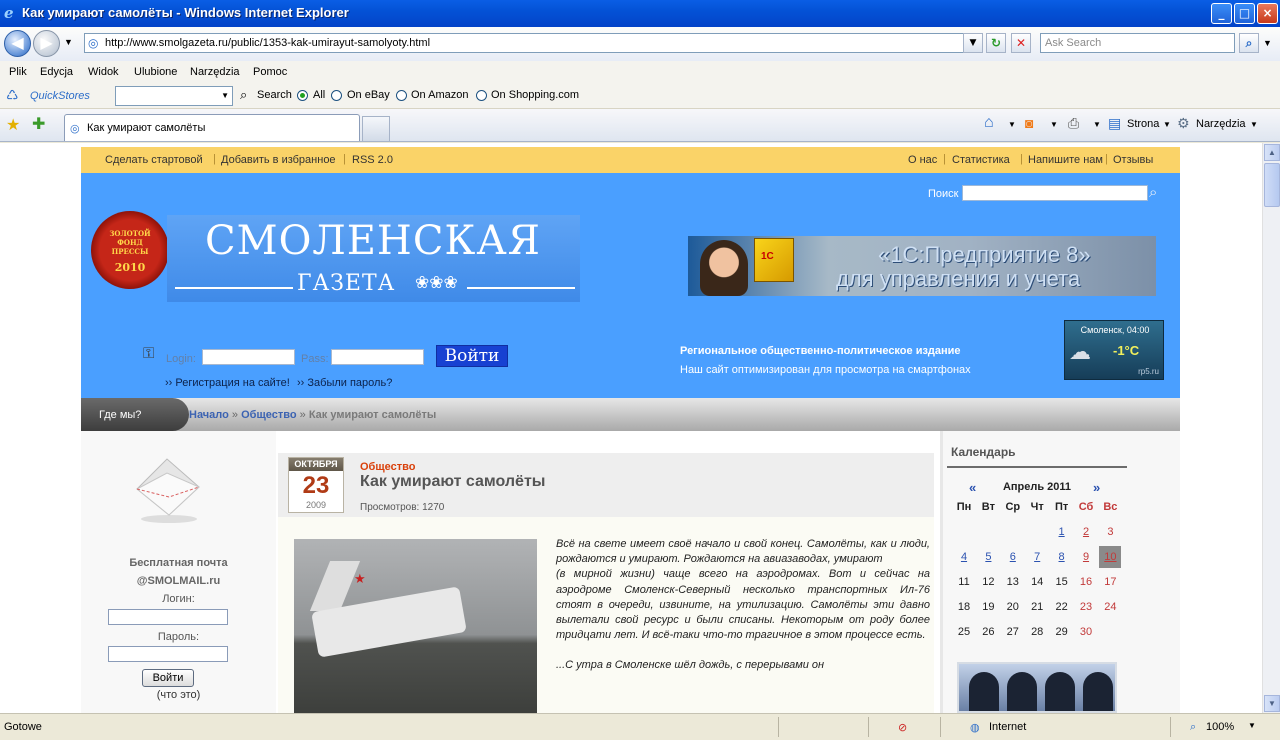 This screenshot has height=740, width=1280. Describe the element at coordinates (1221, 13) in the screenshot. I see `minimize-button: _` at that location.